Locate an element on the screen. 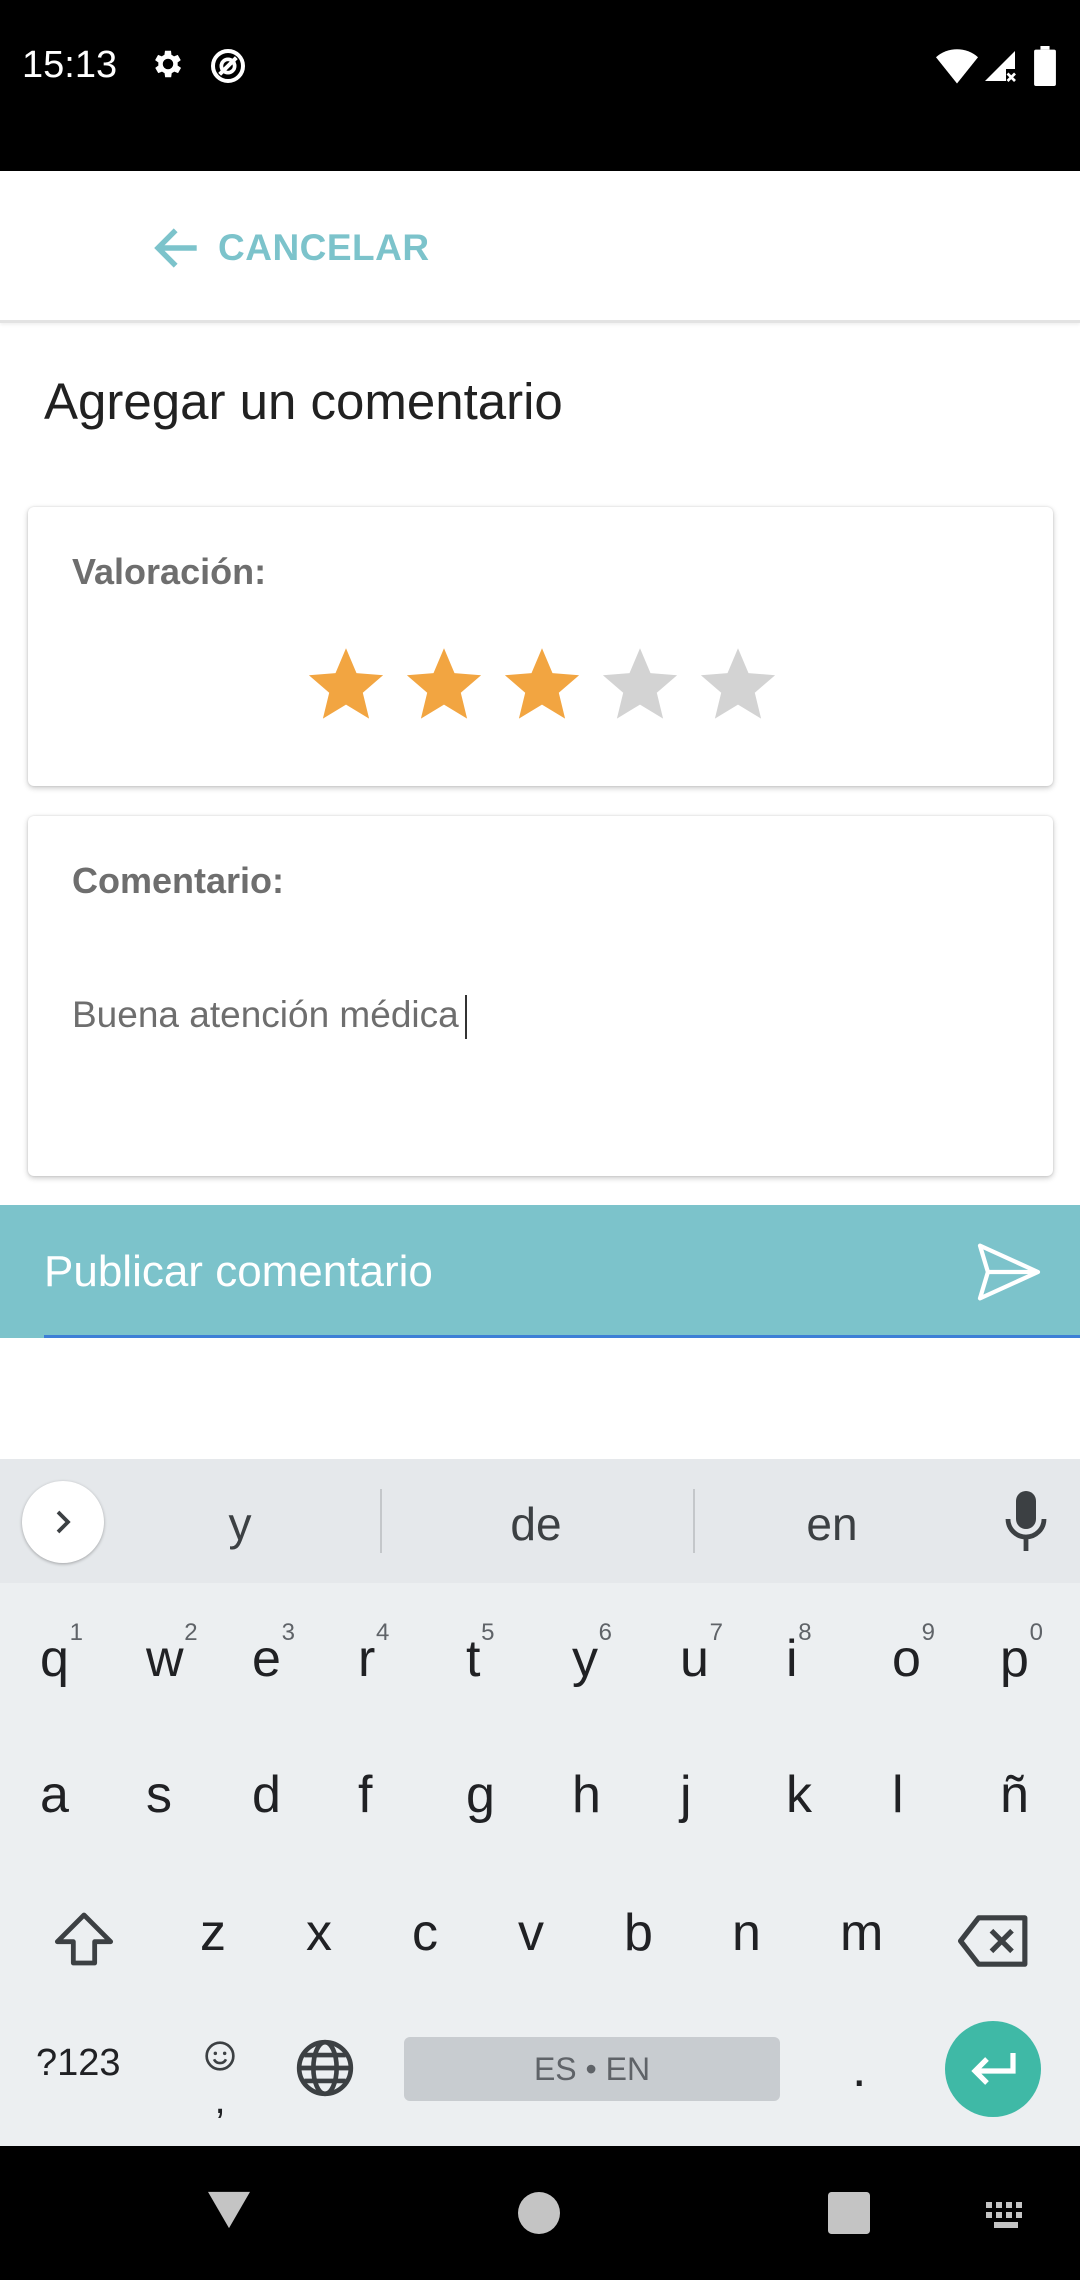 The height and width of the screenshot is (2280, 1080). arrow-back-icon is located at coordinates (175, 248).